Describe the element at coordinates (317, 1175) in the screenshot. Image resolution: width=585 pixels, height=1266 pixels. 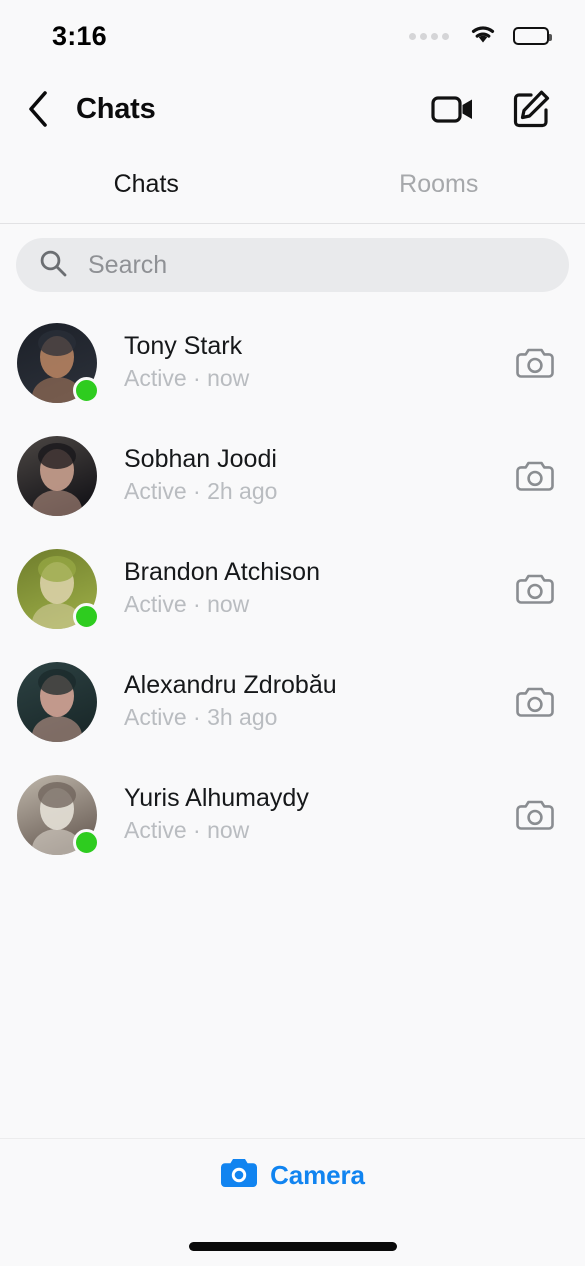
I see `camera-label: Camera` at that location.